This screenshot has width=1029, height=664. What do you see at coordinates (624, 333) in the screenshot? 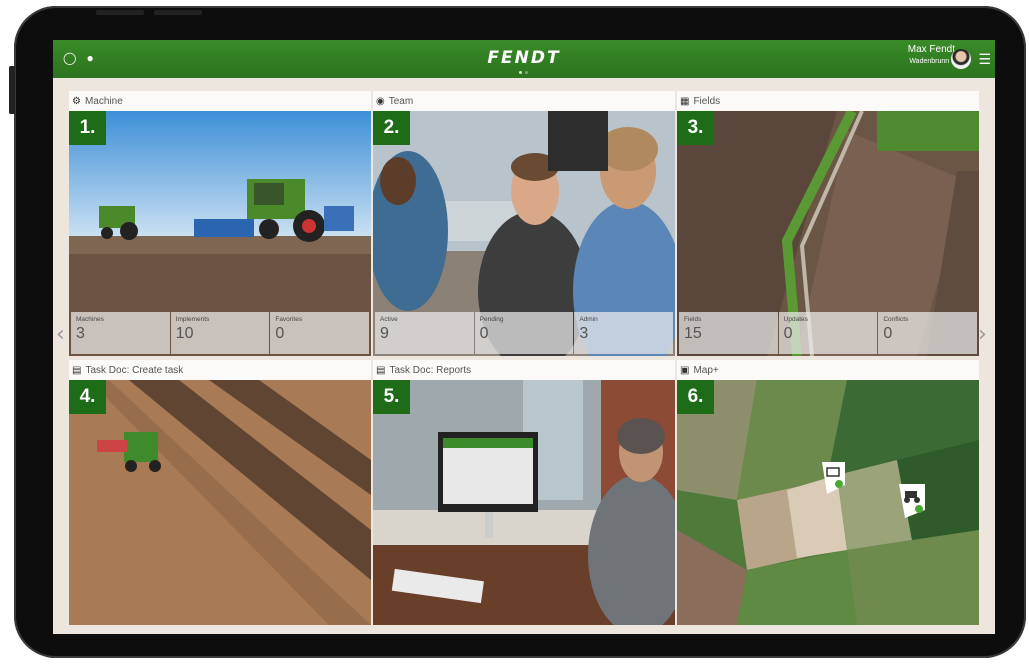
I see `stat-admin: Admin 3` at bounding box center [624, 333].